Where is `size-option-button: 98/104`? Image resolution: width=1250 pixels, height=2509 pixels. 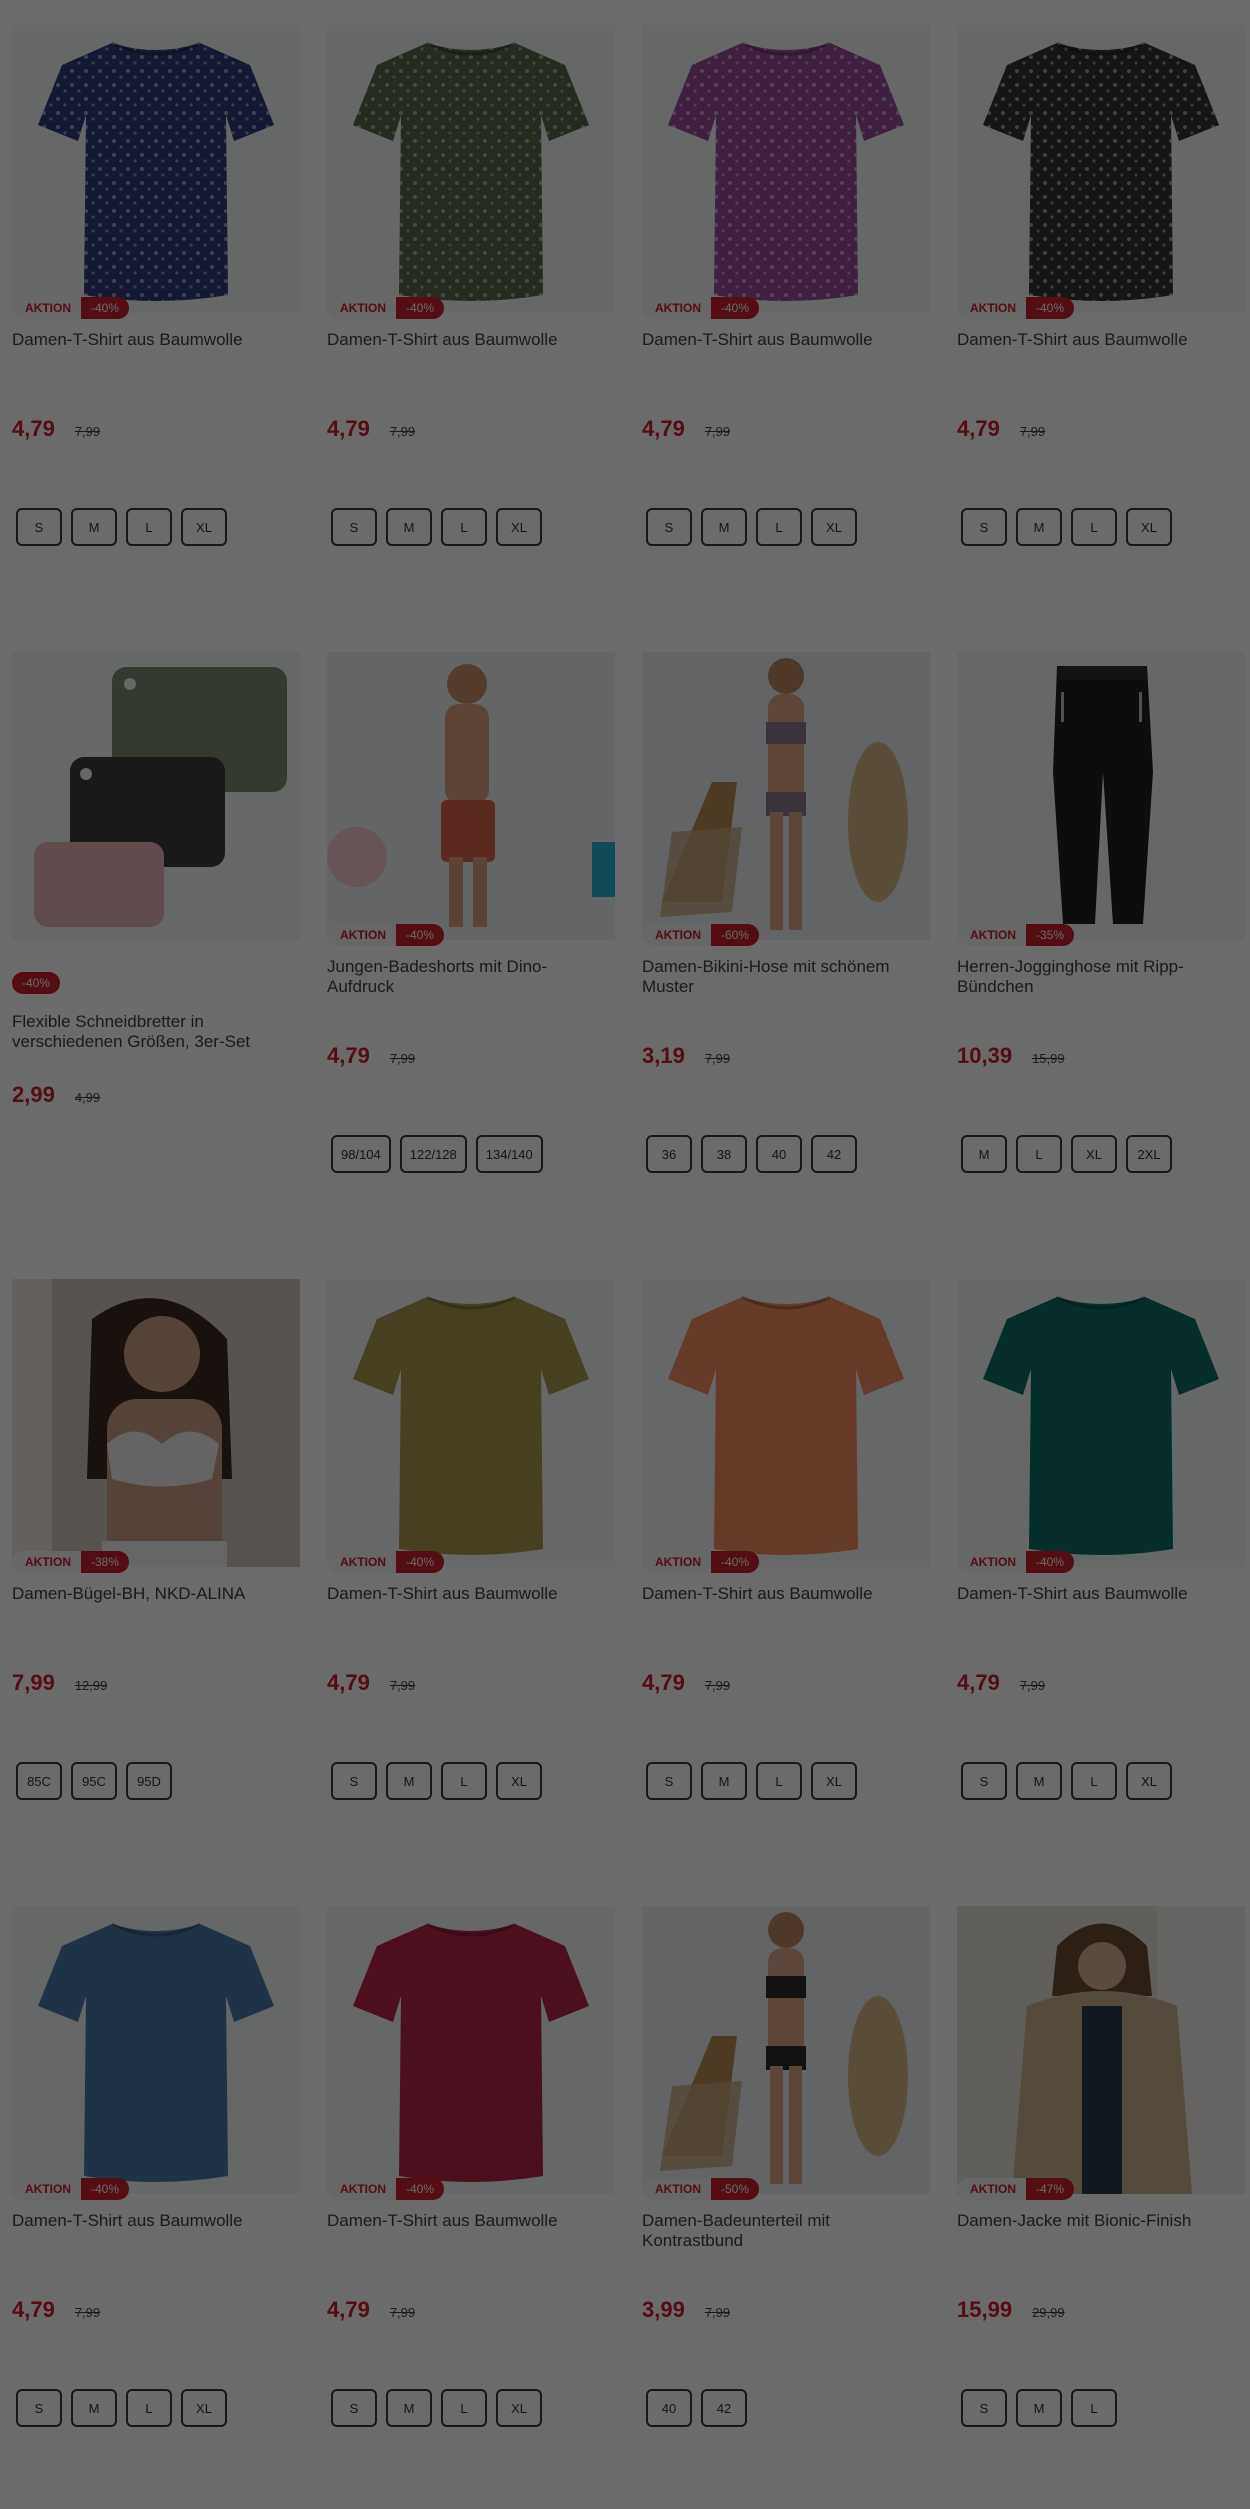 size-option-button: 98/104 is located at coordinates (361, 1154).